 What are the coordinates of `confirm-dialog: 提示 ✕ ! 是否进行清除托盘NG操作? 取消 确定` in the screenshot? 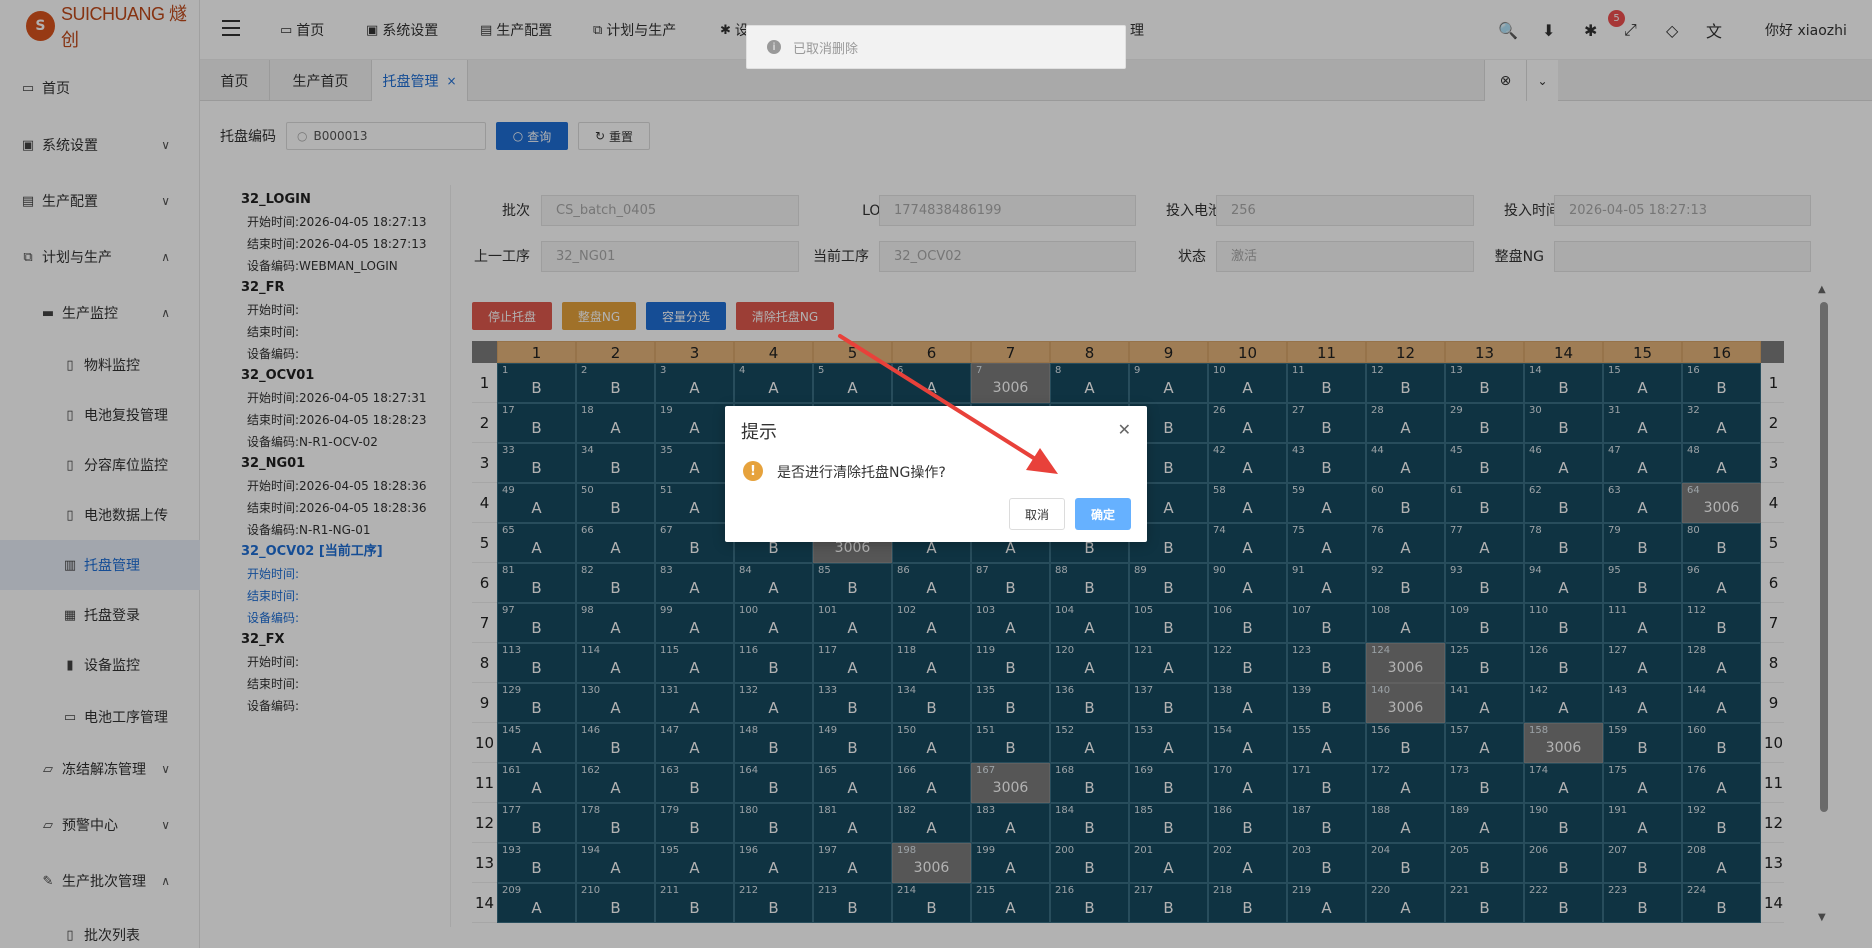 It's located at (936, 474).